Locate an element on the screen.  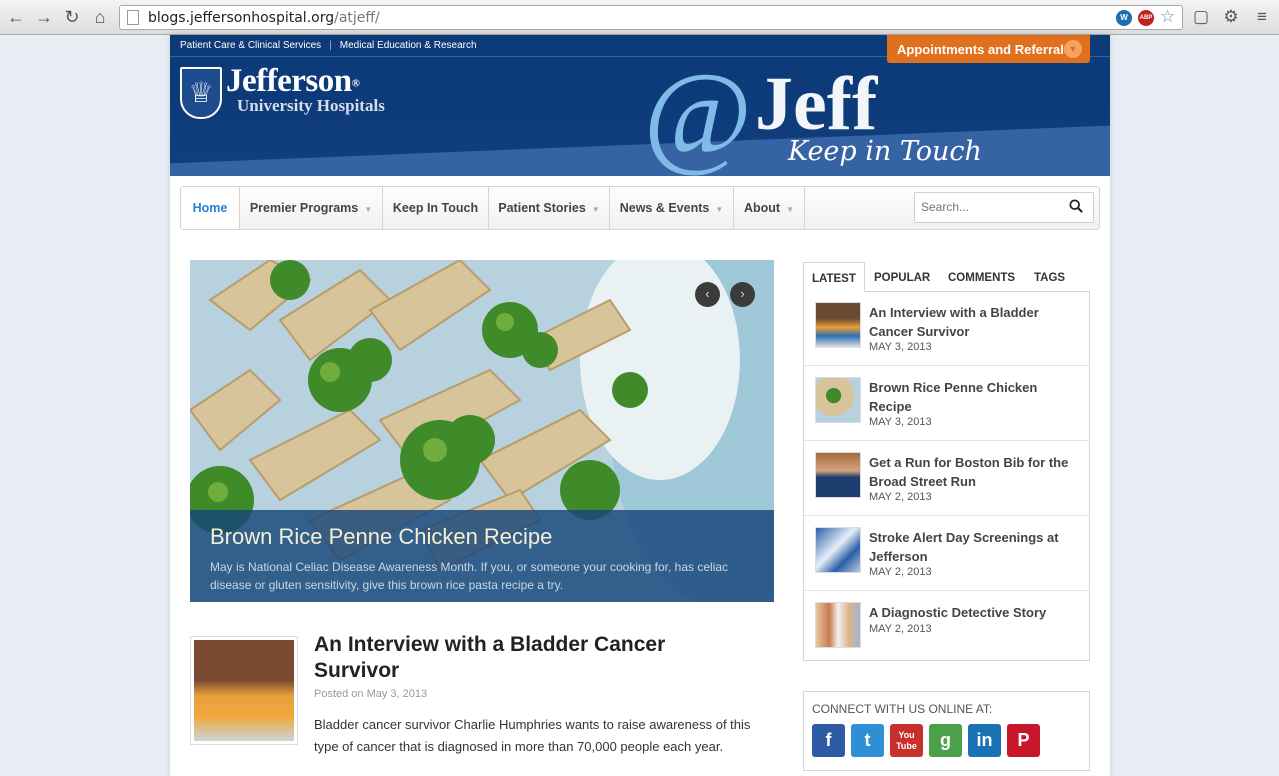
nav-patient-stories-label: Patient Stories is located at coordinates (542, 208).